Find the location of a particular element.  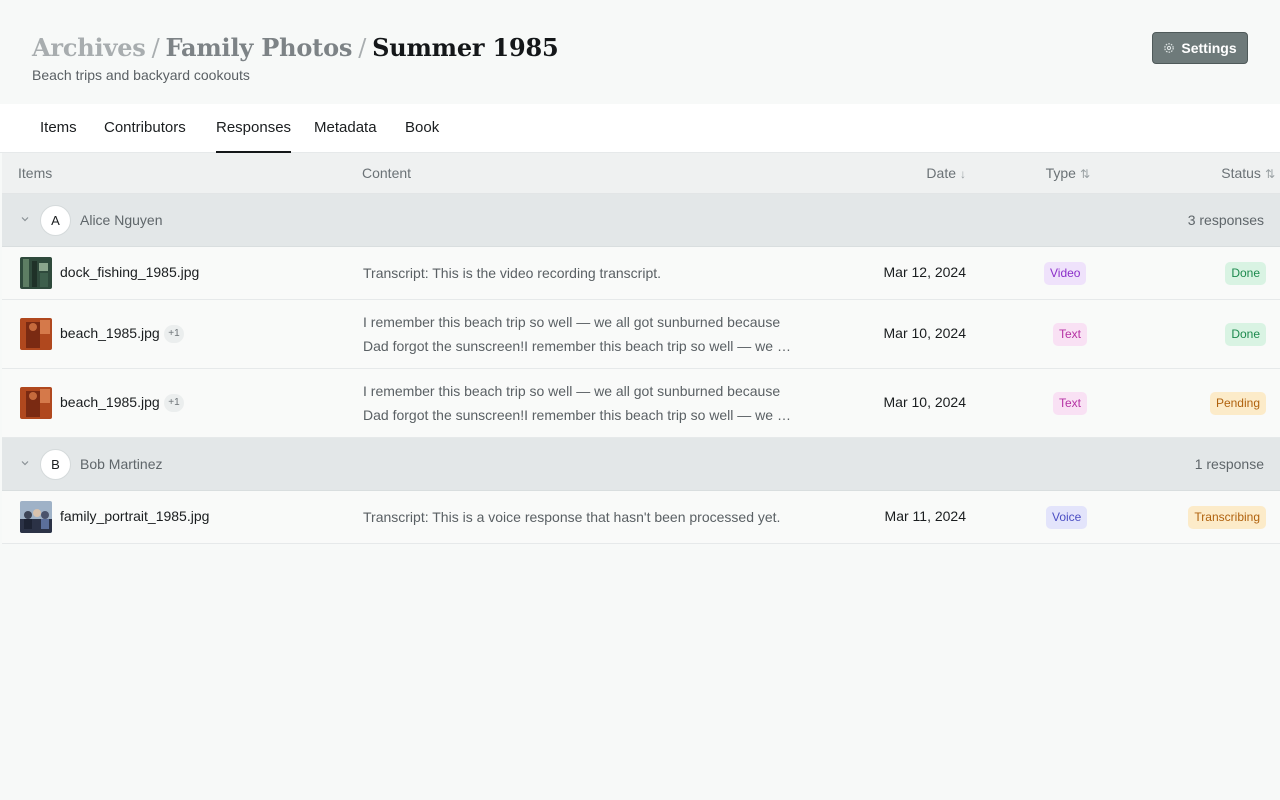

group-name: Bob Martinez is located at coordinates (121, 464).